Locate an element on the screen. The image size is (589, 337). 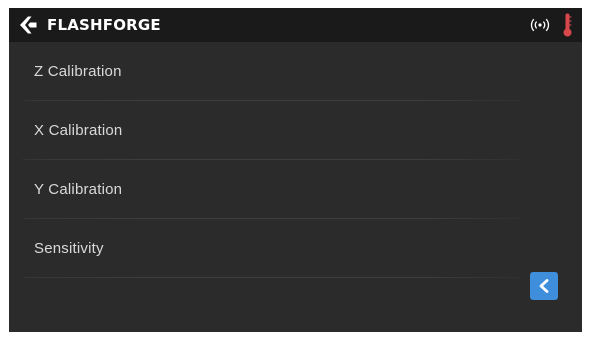
menu-item-label: Sensitivity is located at coordinates (69, 248).